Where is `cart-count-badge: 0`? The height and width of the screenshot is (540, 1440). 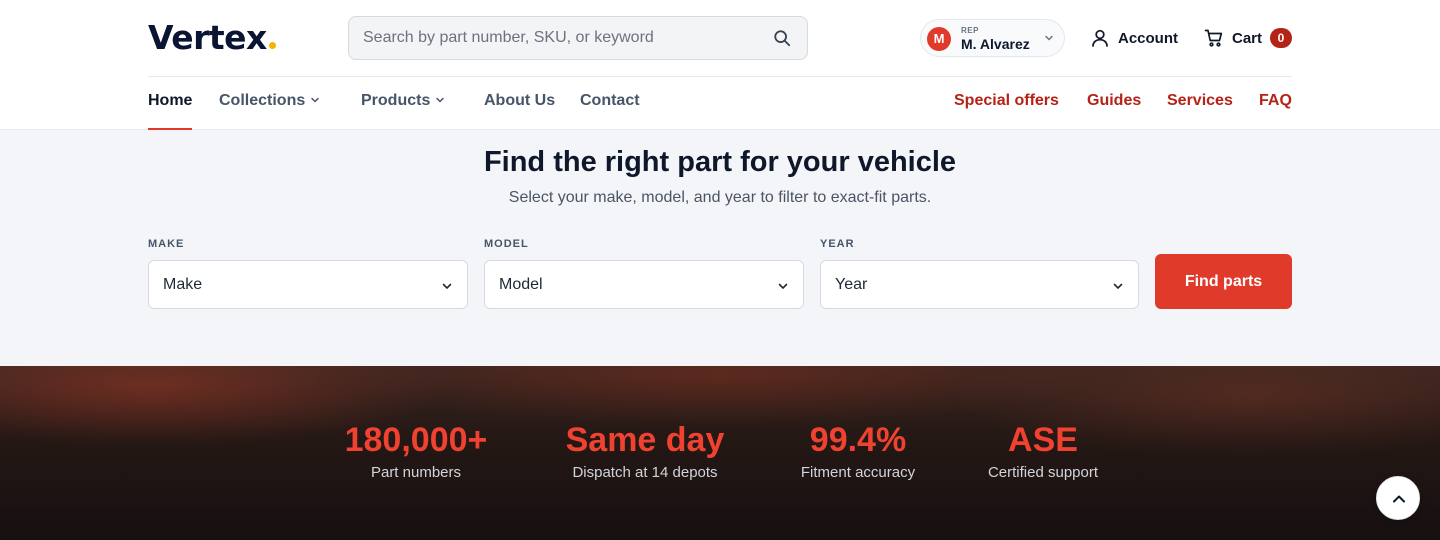
cart-count-badge: 0 is located at coordinates (1281, 38).